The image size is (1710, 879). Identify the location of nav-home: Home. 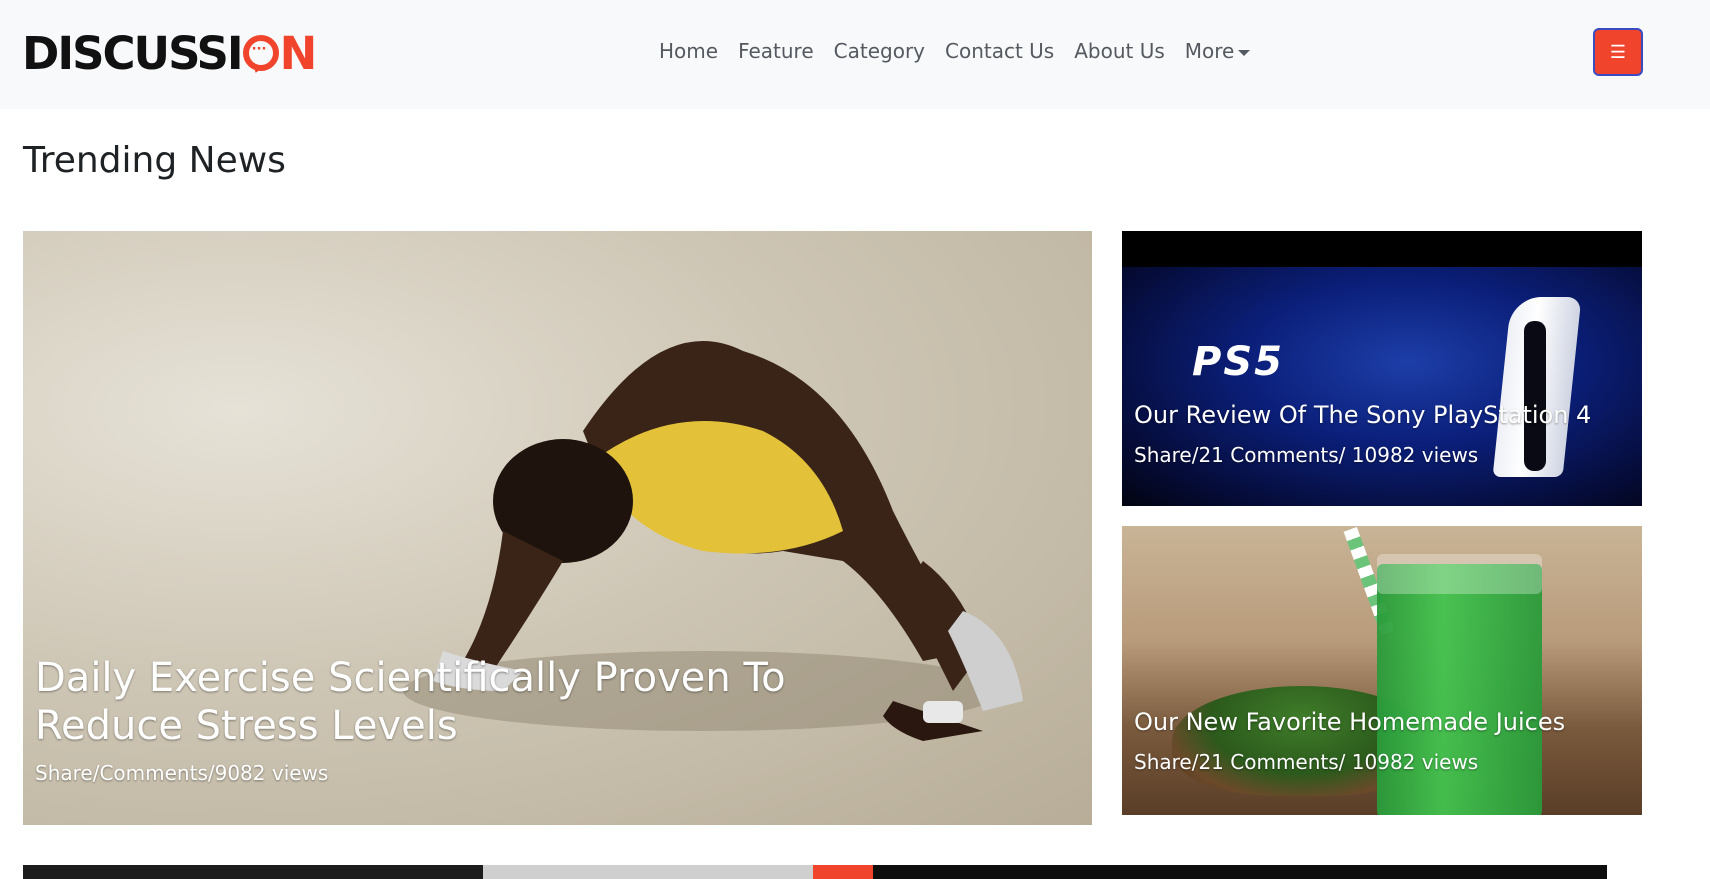
(688, 51).